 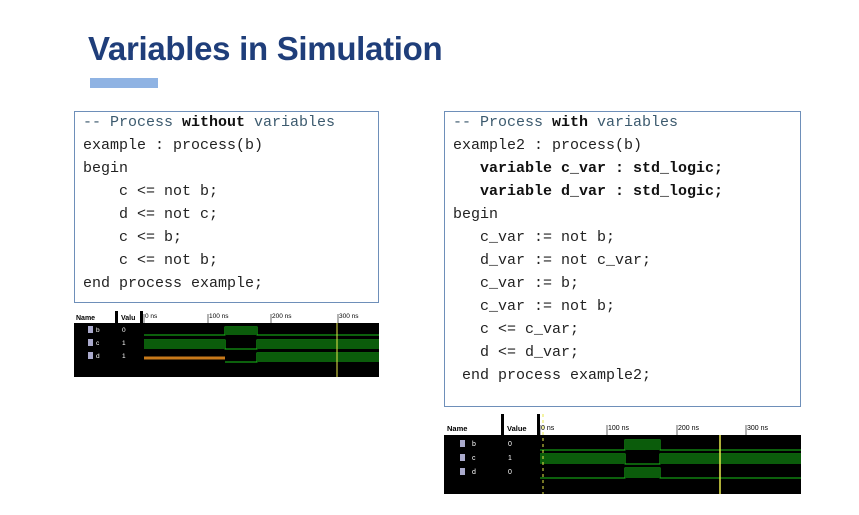 I want to click on code-line: d_var := not c_var;, so click(x=552, y=260).